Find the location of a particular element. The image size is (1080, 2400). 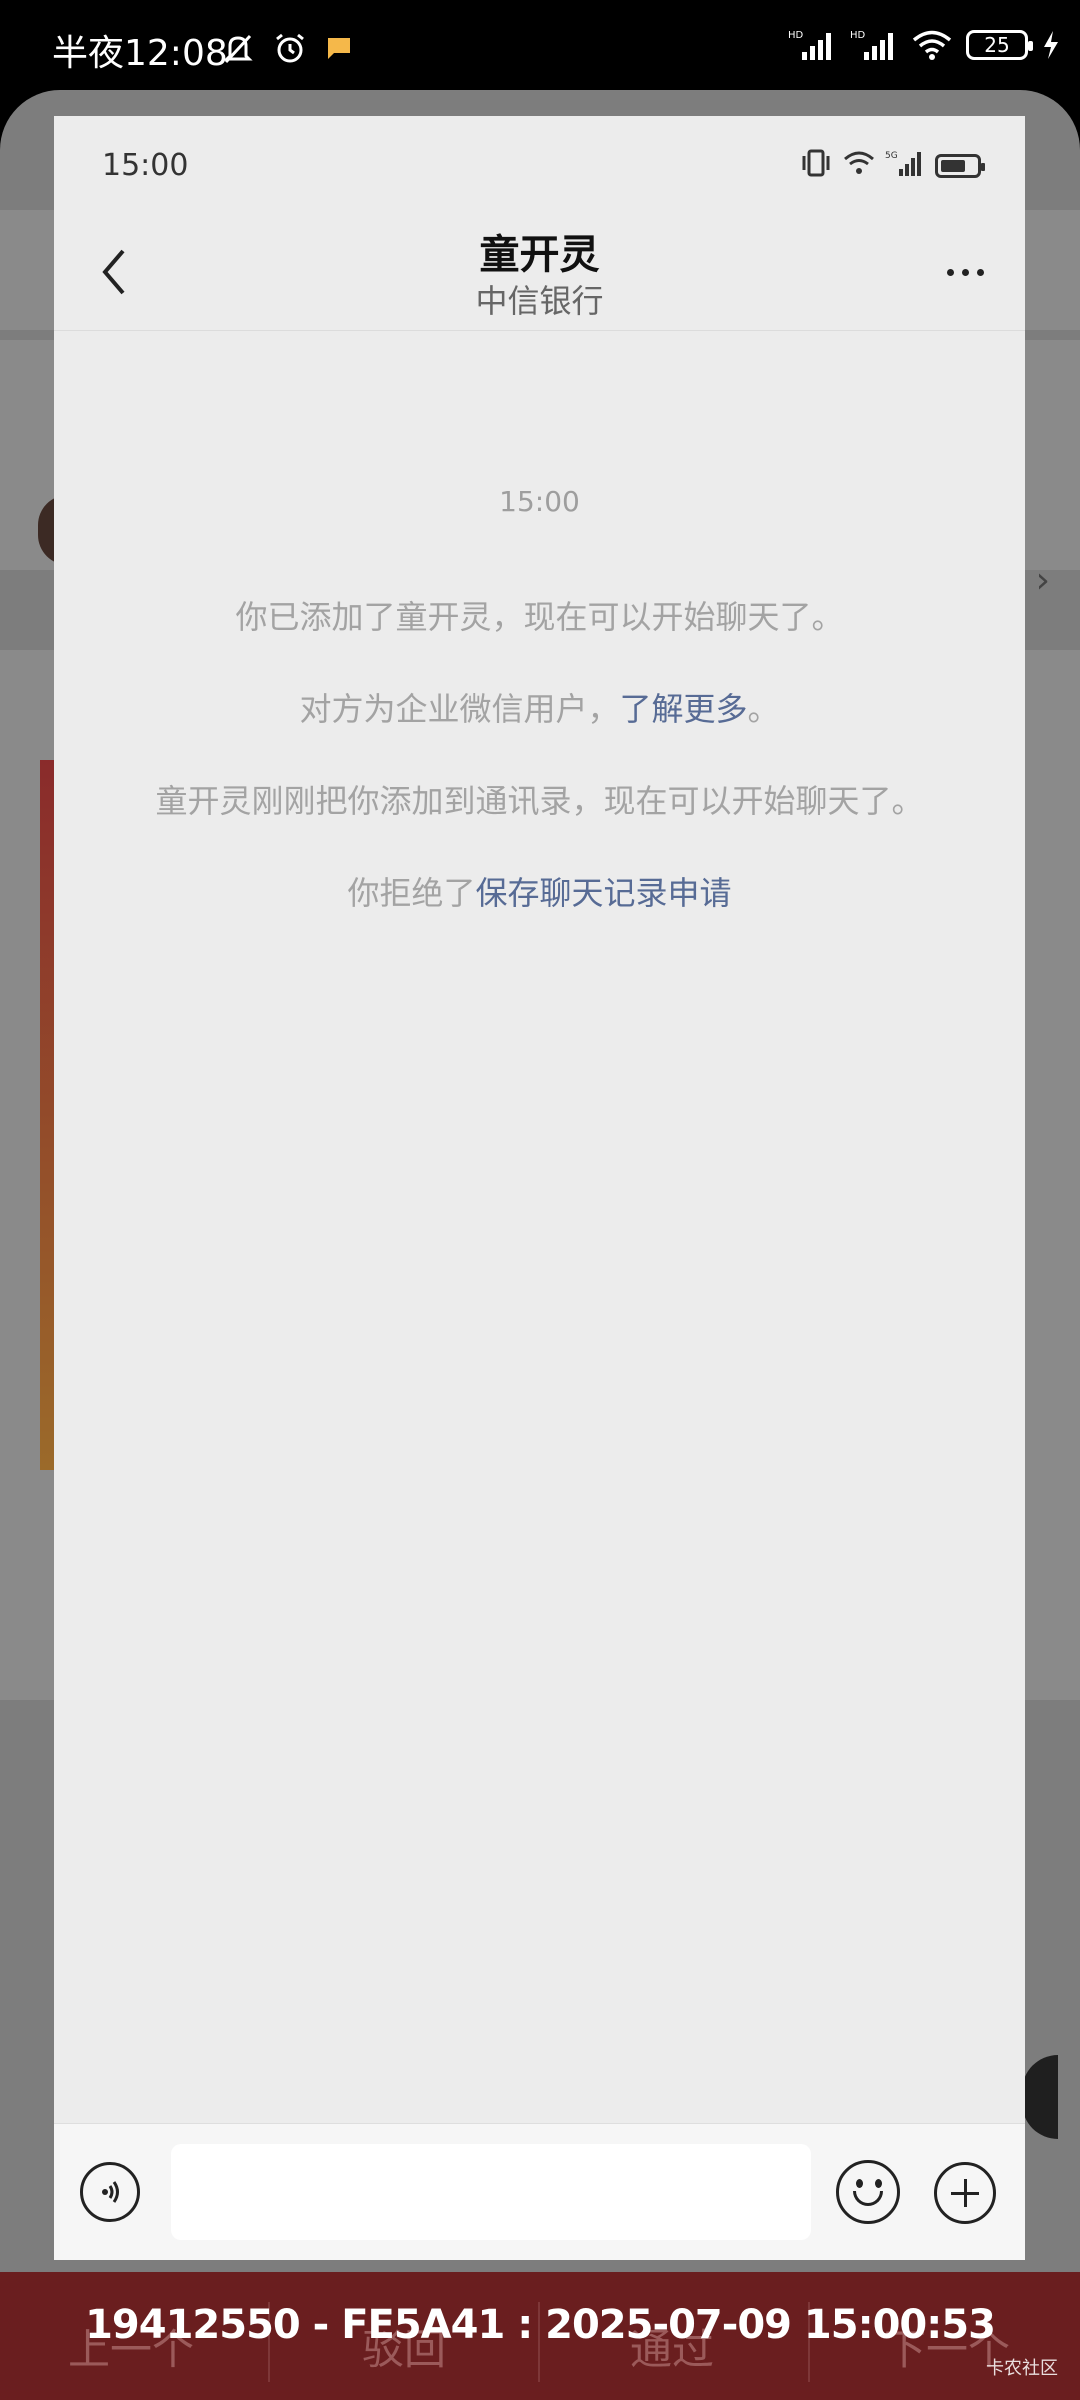

emoji-icon is located at coordinates (859, 2183).